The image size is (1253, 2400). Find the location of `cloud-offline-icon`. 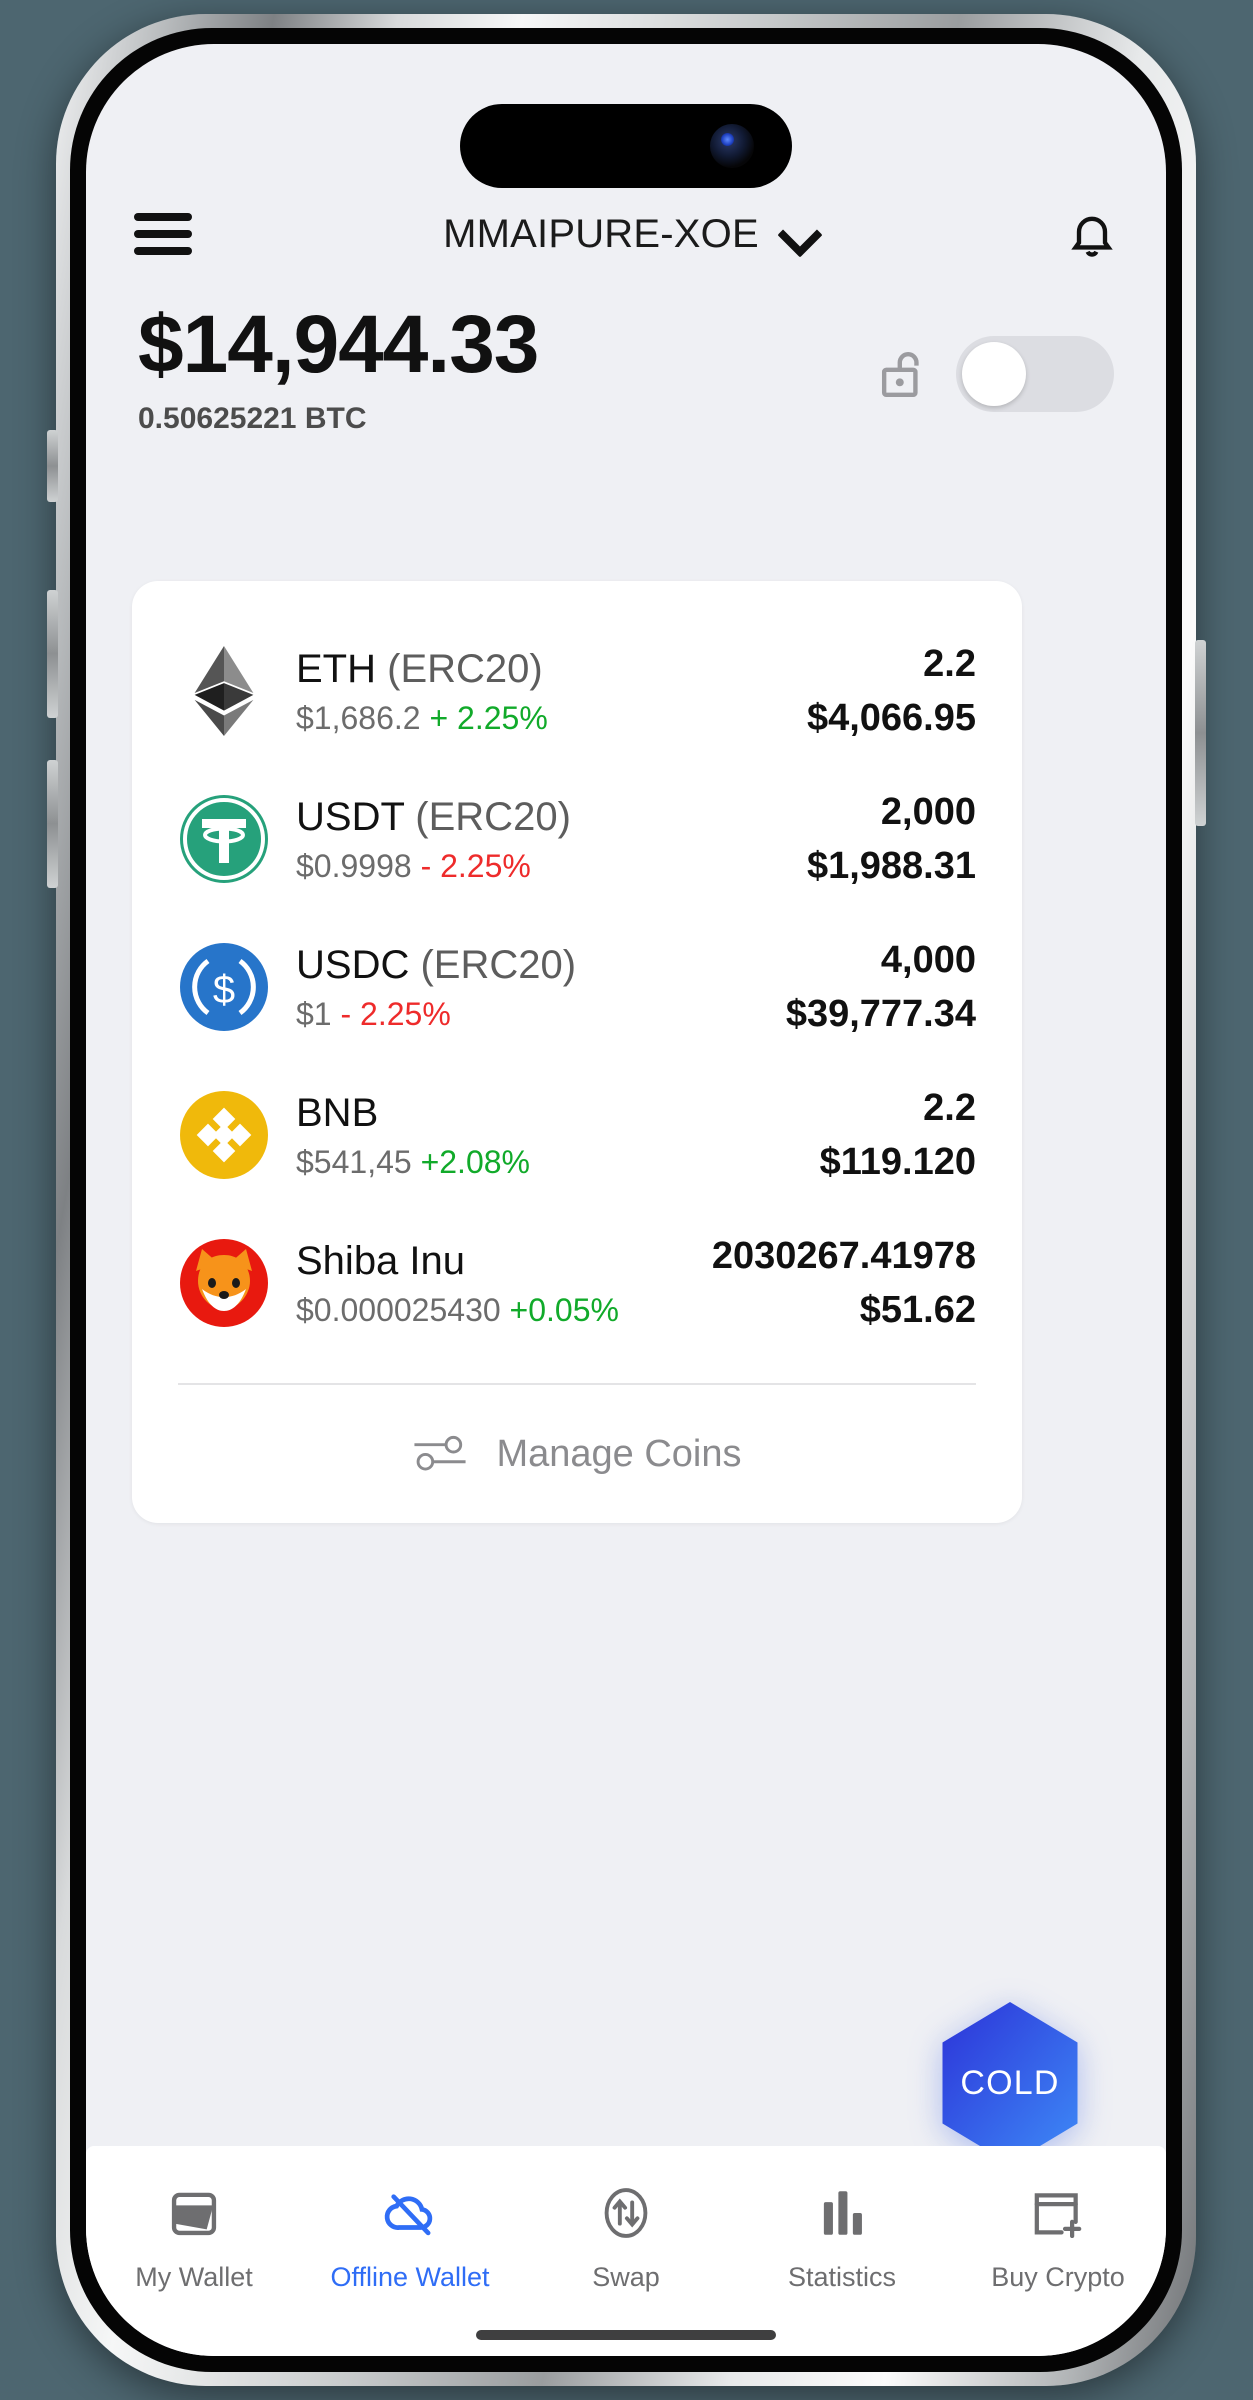

cloud-offline-icon is located at coordinates (410, 2213).